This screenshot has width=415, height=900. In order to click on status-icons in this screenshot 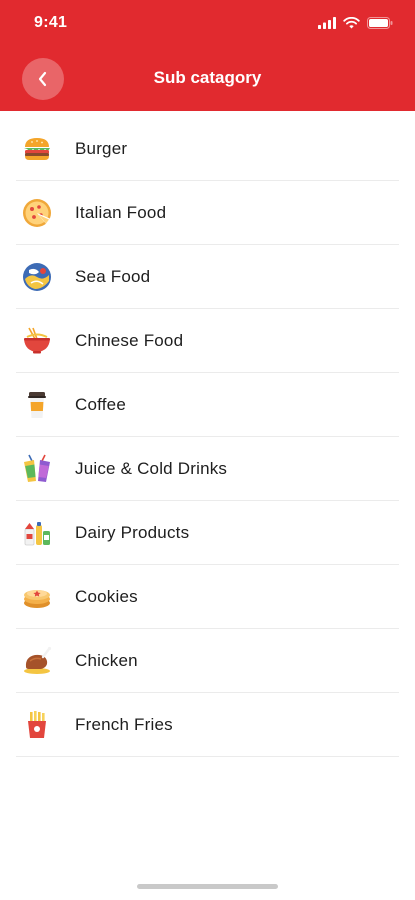, I will do `click(355, 23)`.